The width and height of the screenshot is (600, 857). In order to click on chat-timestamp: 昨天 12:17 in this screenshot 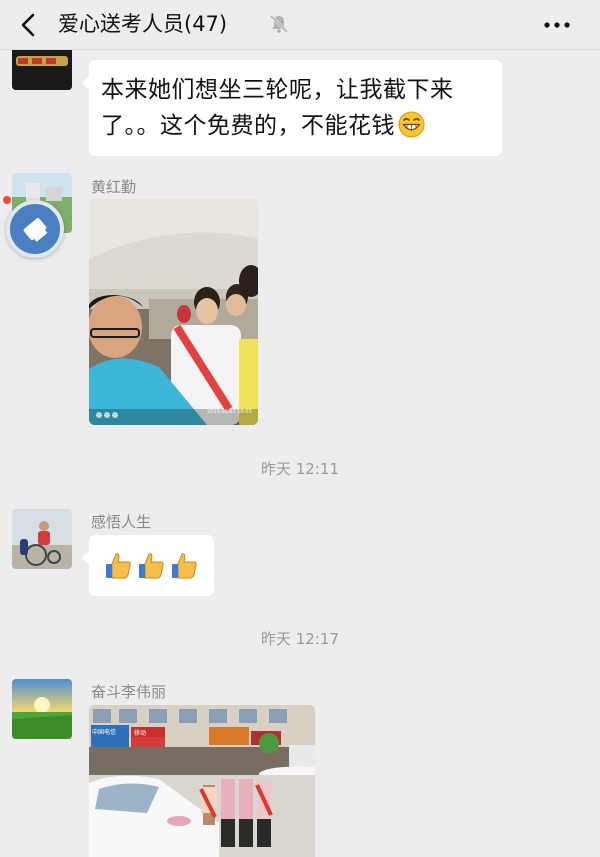, I will do `click(300, 639)`.